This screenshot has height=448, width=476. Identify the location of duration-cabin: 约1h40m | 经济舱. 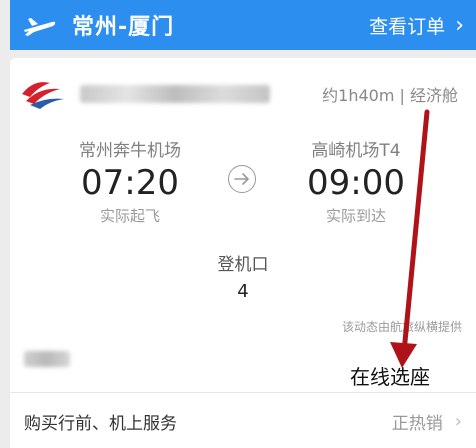
(390, 95).